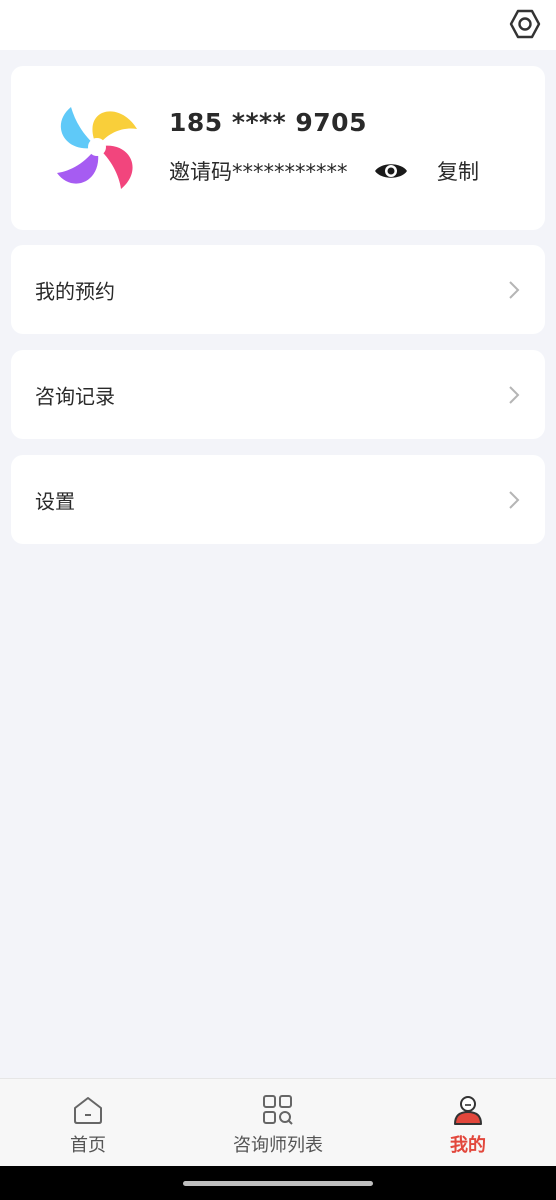  What do you see at coordinates (278, 25) in the screenshot?
I see `top-bar` at bounding box center [278, 25].